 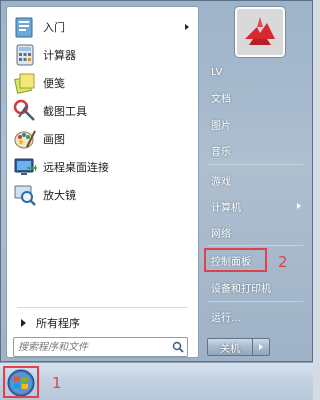 What do you see at coordinates (103, 55) in the screenshot?
I see `program-item-calculator: 计算器` at bounding box center [103, 55].